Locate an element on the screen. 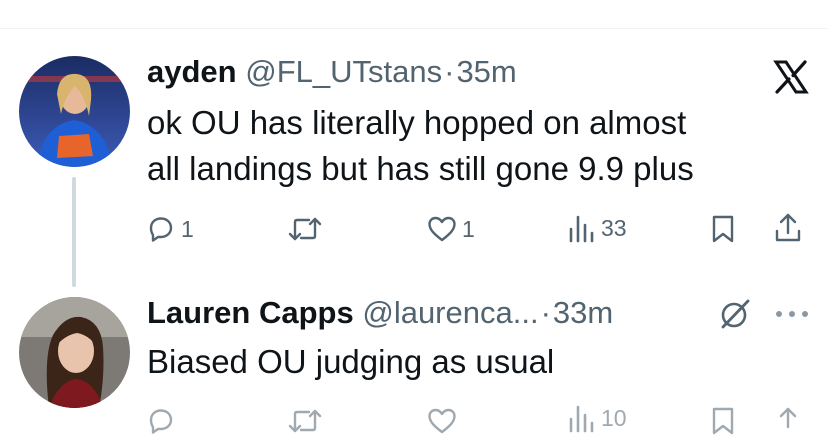  tweet-text: Biased OU judging as usual is located at coordinates (351, 361).